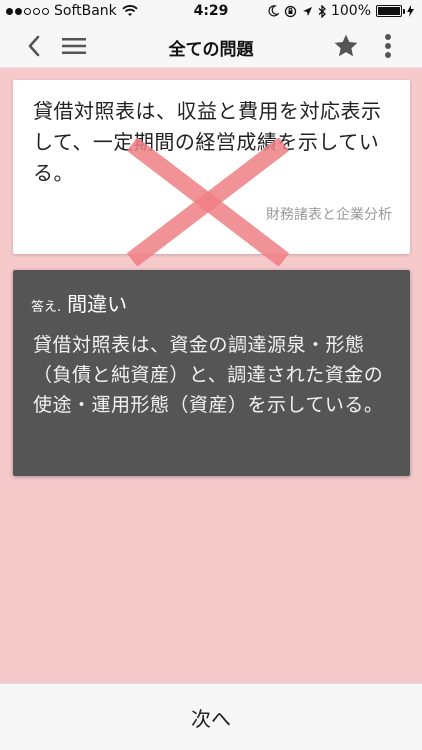  What do you see at coordinates (410, 11) in the screenshot?
I see `charging-bolt-icon` at bounding box center [410, 11].